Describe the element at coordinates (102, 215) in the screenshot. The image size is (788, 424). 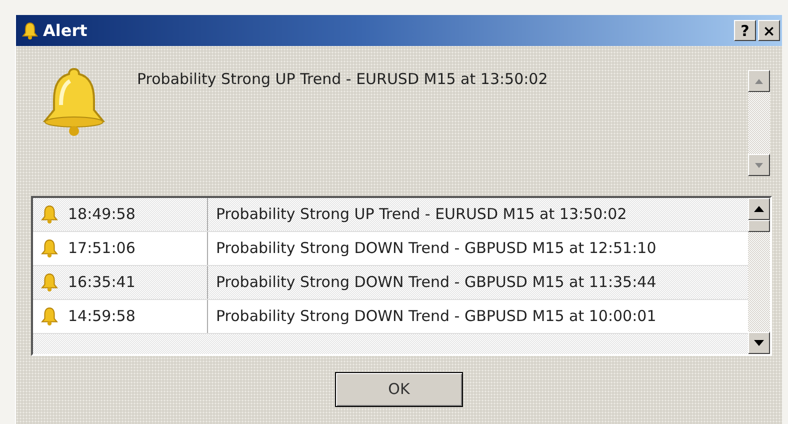
I see `alert-time: 18:49:58` at that location.